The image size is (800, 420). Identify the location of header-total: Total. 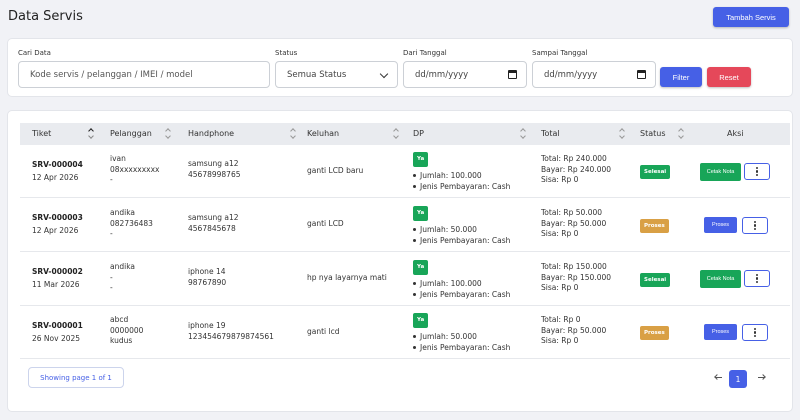
(550, 133).